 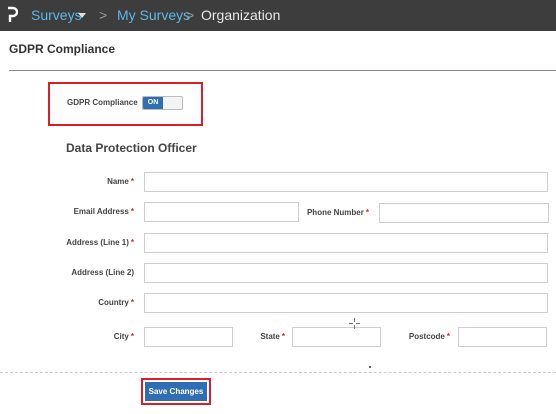 What do you see at coordinates (464, 213) in the screenshot?
I see `phone-field` at bounding box center [464, 213].